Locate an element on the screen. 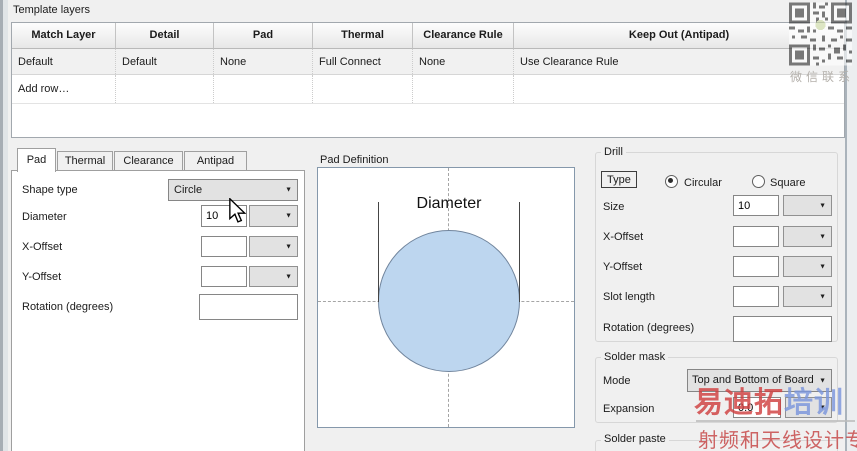  pad-rotation-label: Rotation (degrees) is located at coordinates (68, 307).